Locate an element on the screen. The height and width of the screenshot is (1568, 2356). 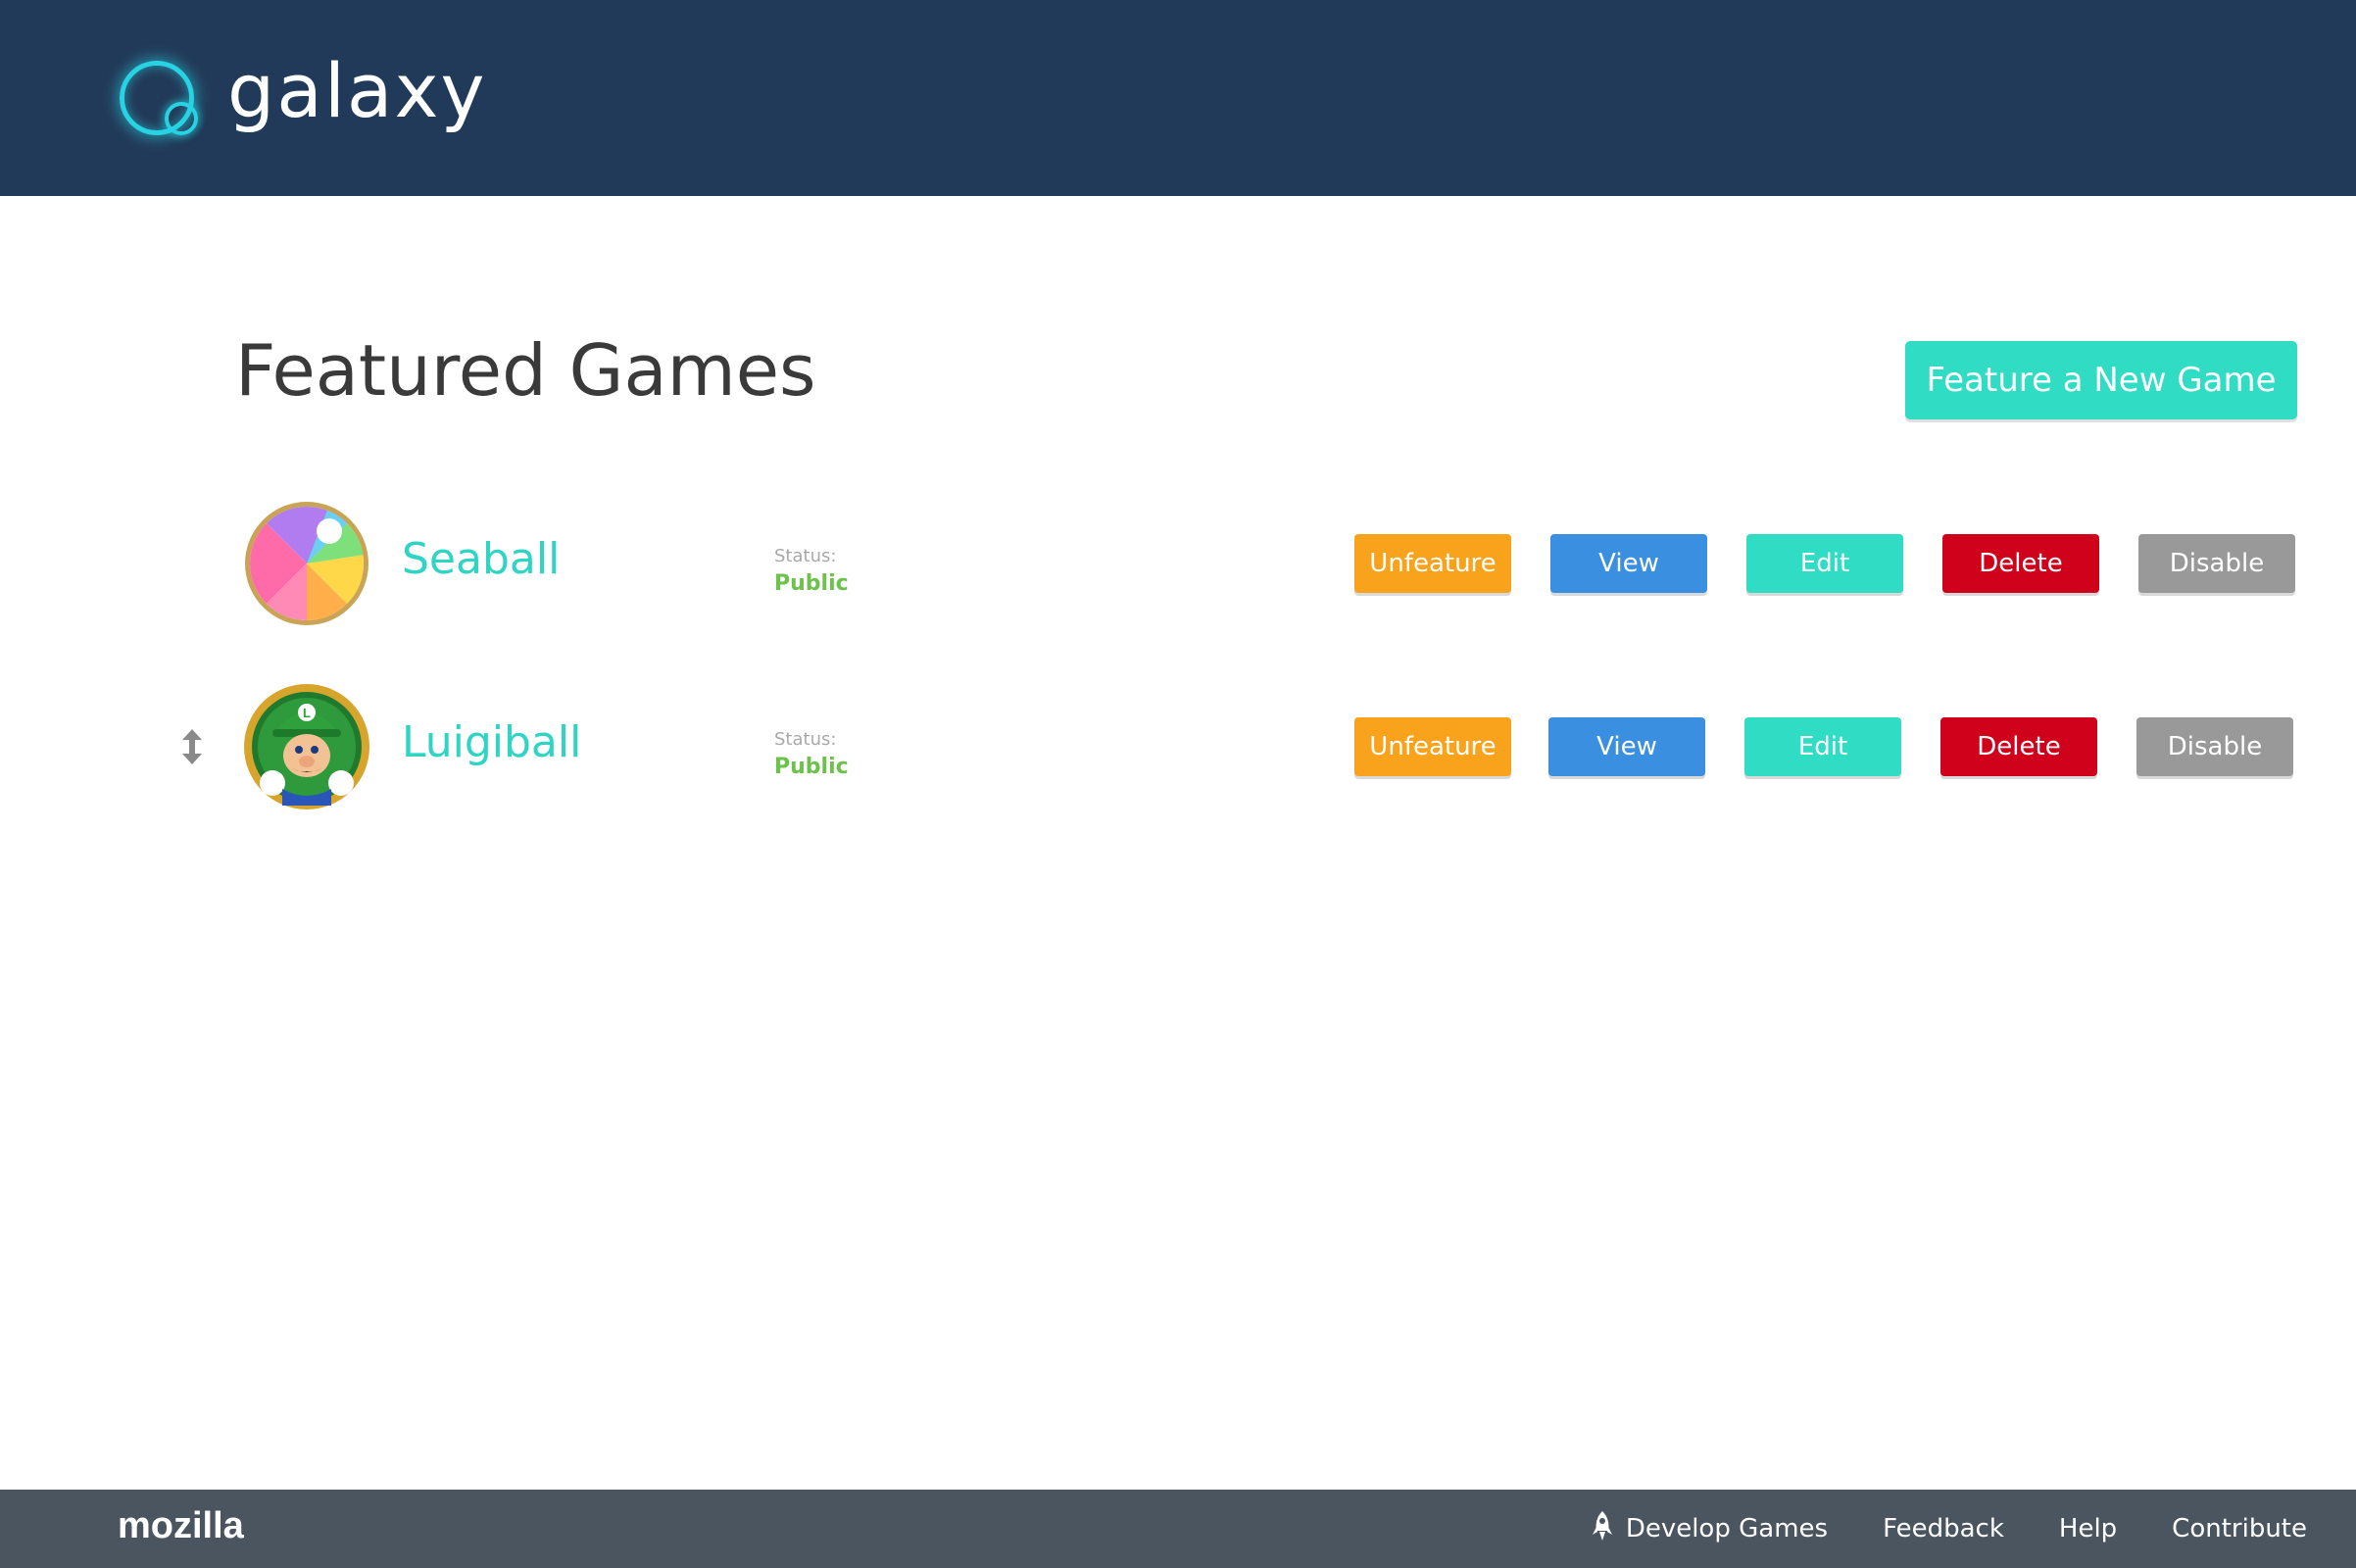
luigi-character-icon: L is located at coordinates (306, 746).